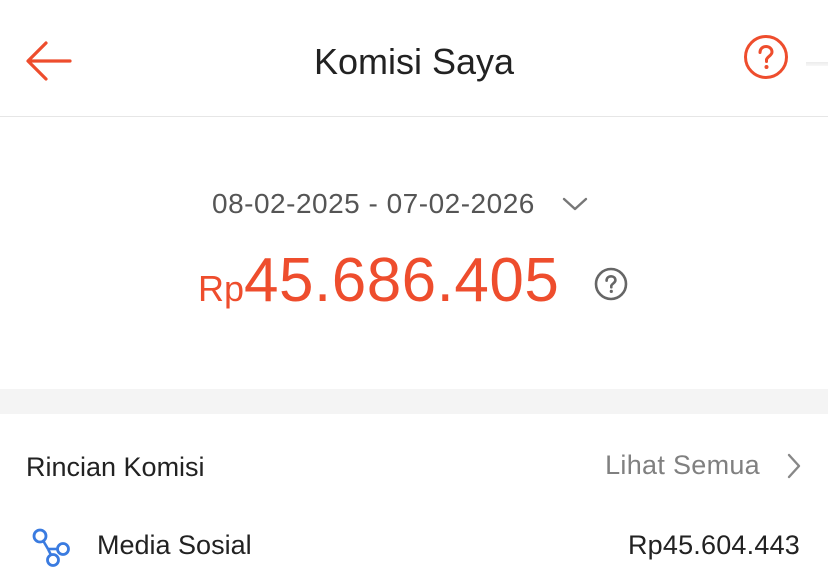 The width and height of the screenshot is (828, 576). Describe the element at coordinates (575, 204) in the screenshot. I see `chevron-down-icon` at that location.